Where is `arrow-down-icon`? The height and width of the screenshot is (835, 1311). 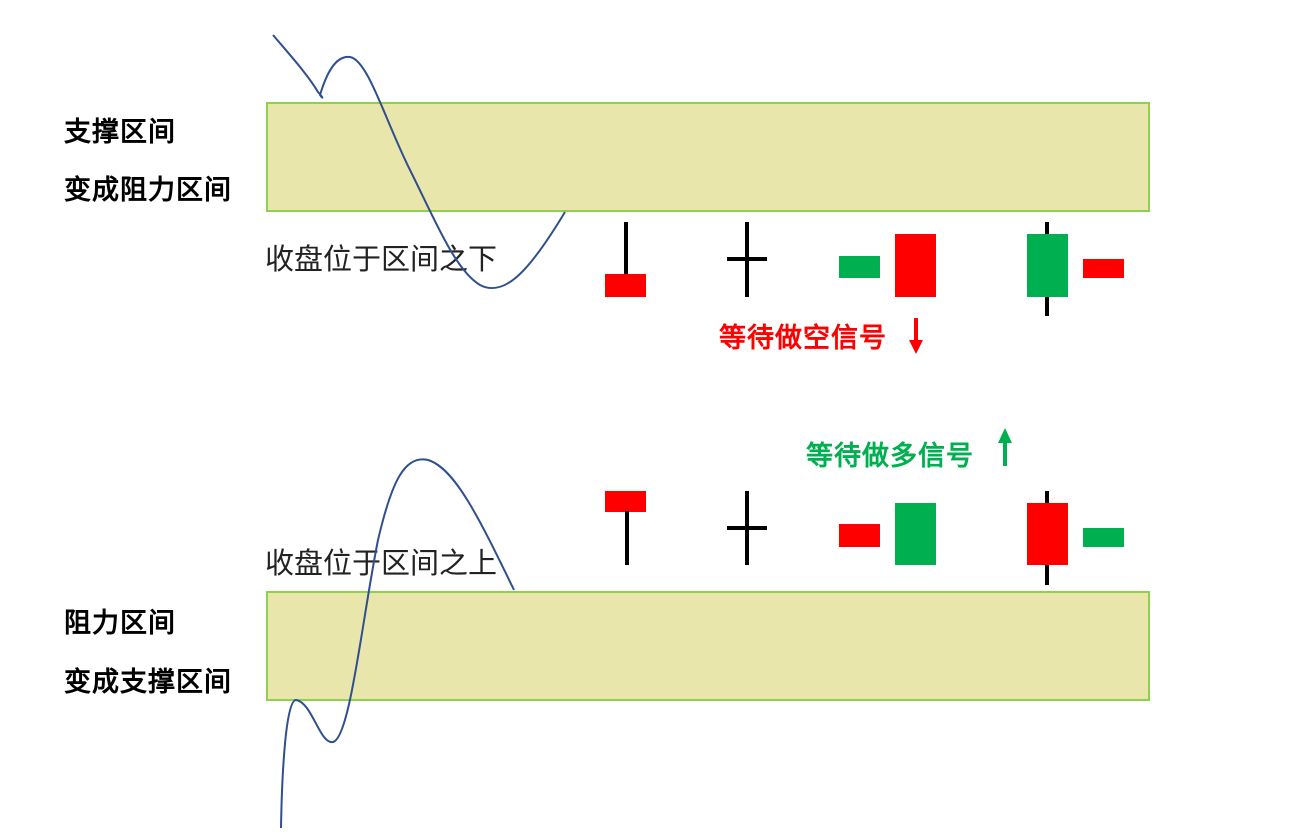
arrow-down-icon is located at coordinates (916, 336).